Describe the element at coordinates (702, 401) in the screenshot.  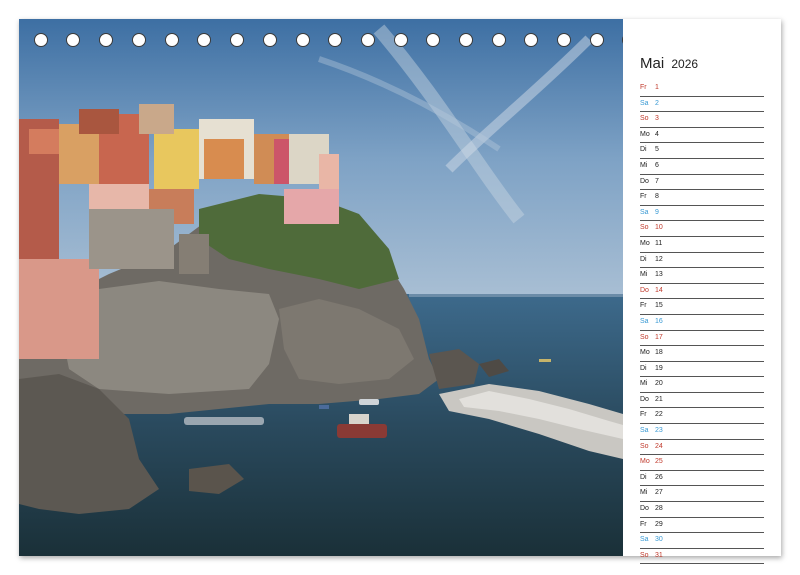
I see `day-row: Do 21` at that location.